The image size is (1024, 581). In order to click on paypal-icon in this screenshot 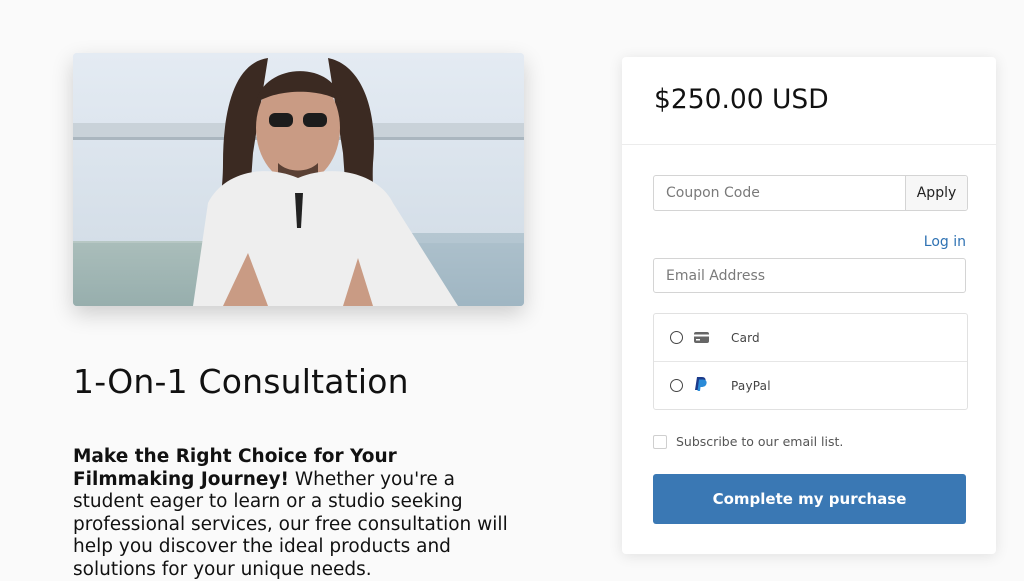, I will do `click(700, 385)`.